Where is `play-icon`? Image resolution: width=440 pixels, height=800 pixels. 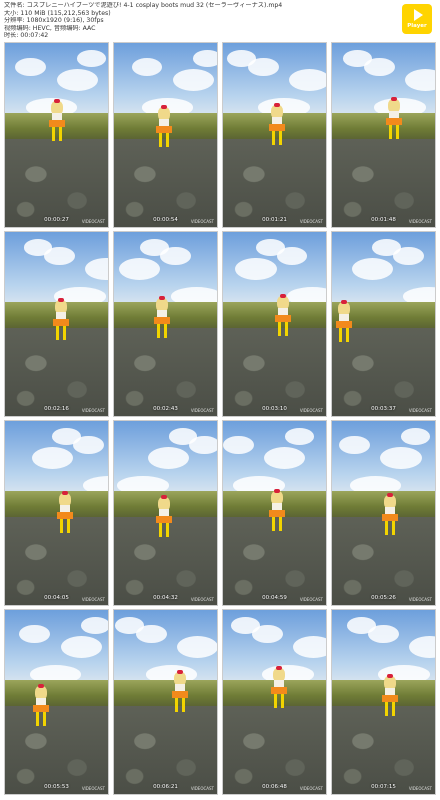 play-icon is located at coordinates (418, 15).